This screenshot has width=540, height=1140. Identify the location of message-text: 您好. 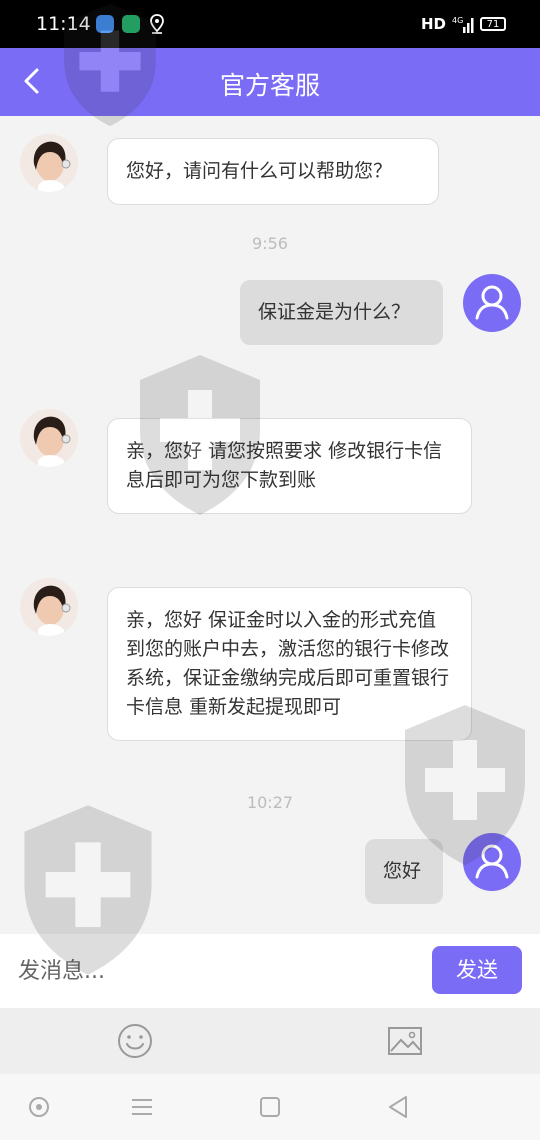
(402, 871).